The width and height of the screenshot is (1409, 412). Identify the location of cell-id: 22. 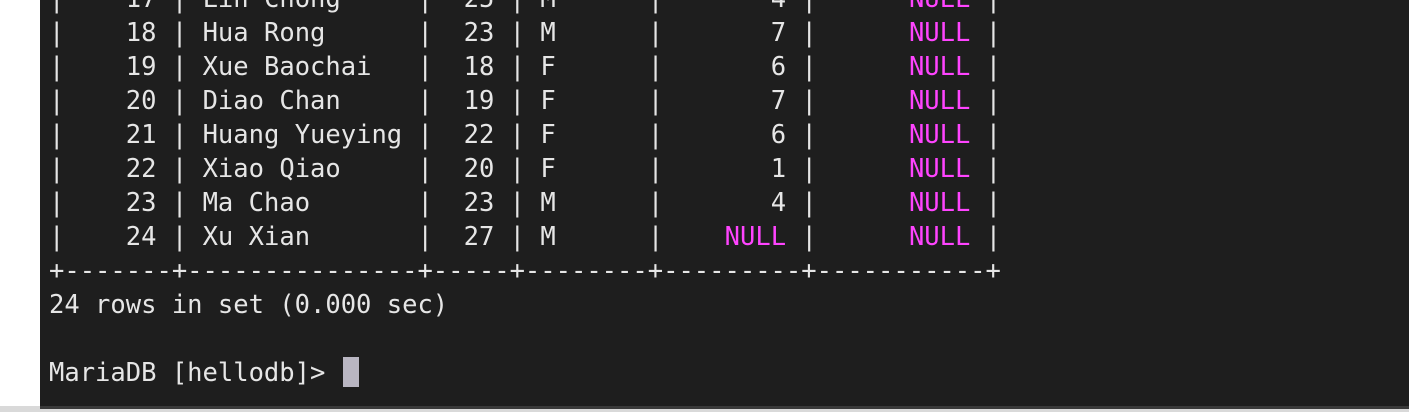
(141, 169).